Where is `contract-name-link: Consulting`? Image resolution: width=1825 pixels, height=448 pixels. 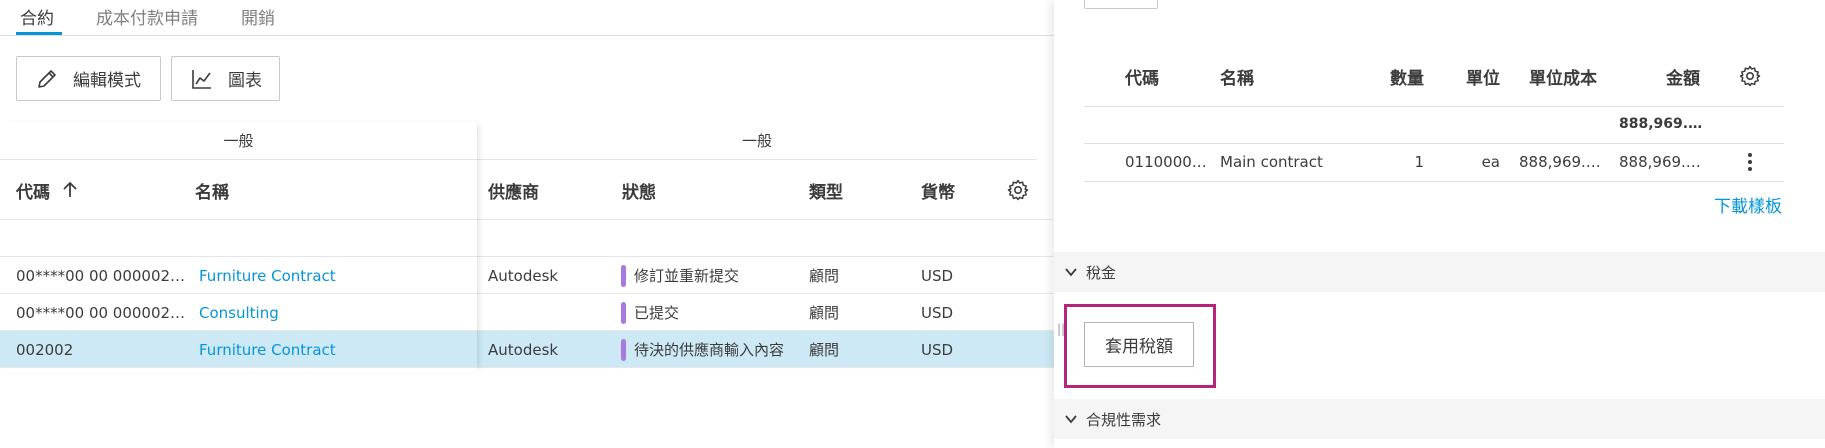
contract-name-link: Consulting is located at coordinates (239, 312).